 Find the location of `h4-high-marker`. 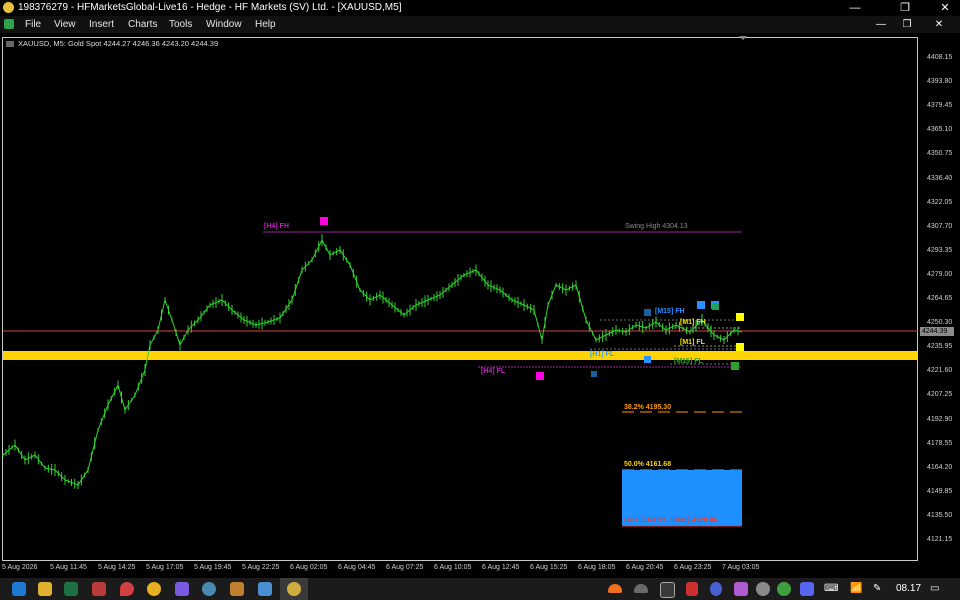

h4-high-marker is located at coordinates (324, 221).